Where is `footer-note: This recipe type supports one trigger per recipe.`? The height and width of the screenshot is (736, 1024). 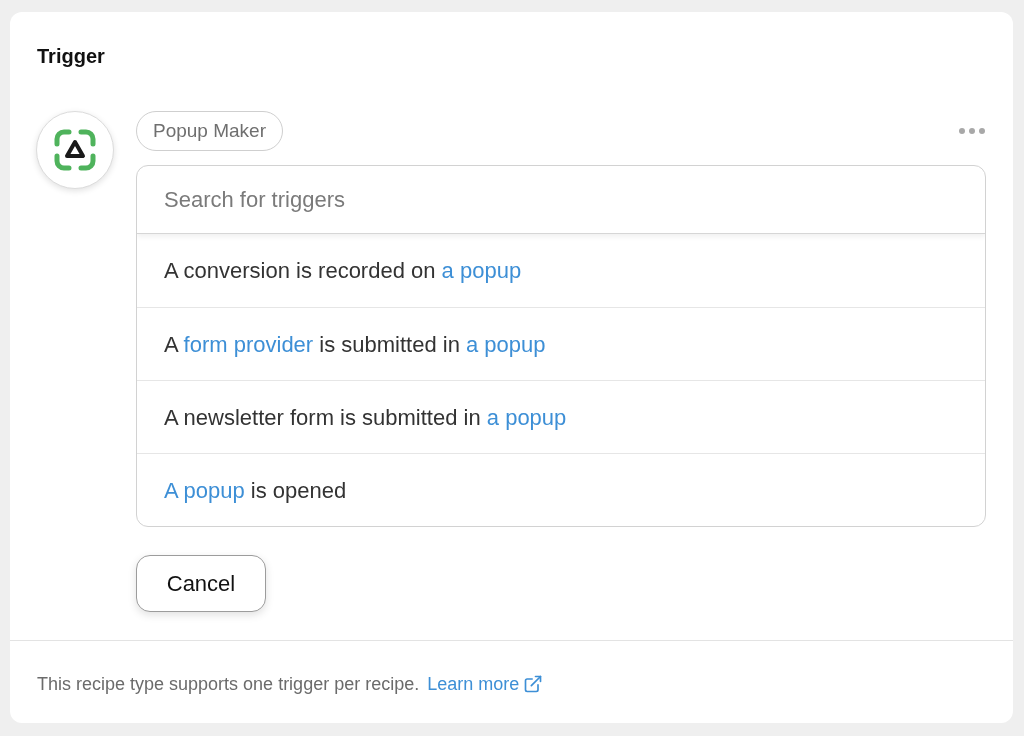
footer-note: This recipe type supports one trigger per recipe. is located at coordinates (228, 684).